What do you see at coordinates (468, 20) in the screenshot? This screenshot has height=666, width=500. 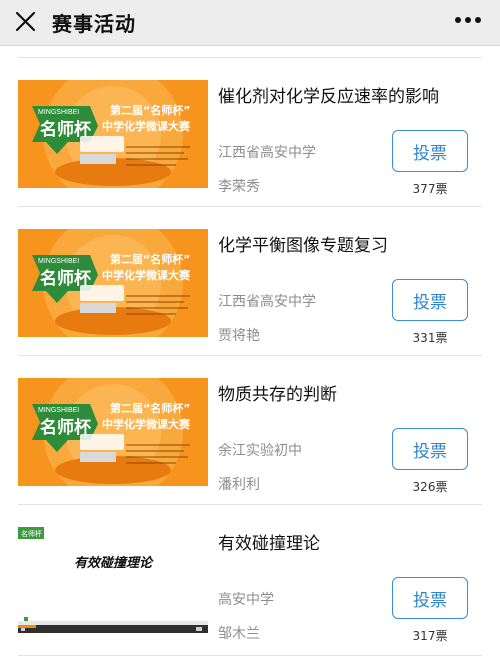 I see `more-options-icon` at bounding box center [468, 20].